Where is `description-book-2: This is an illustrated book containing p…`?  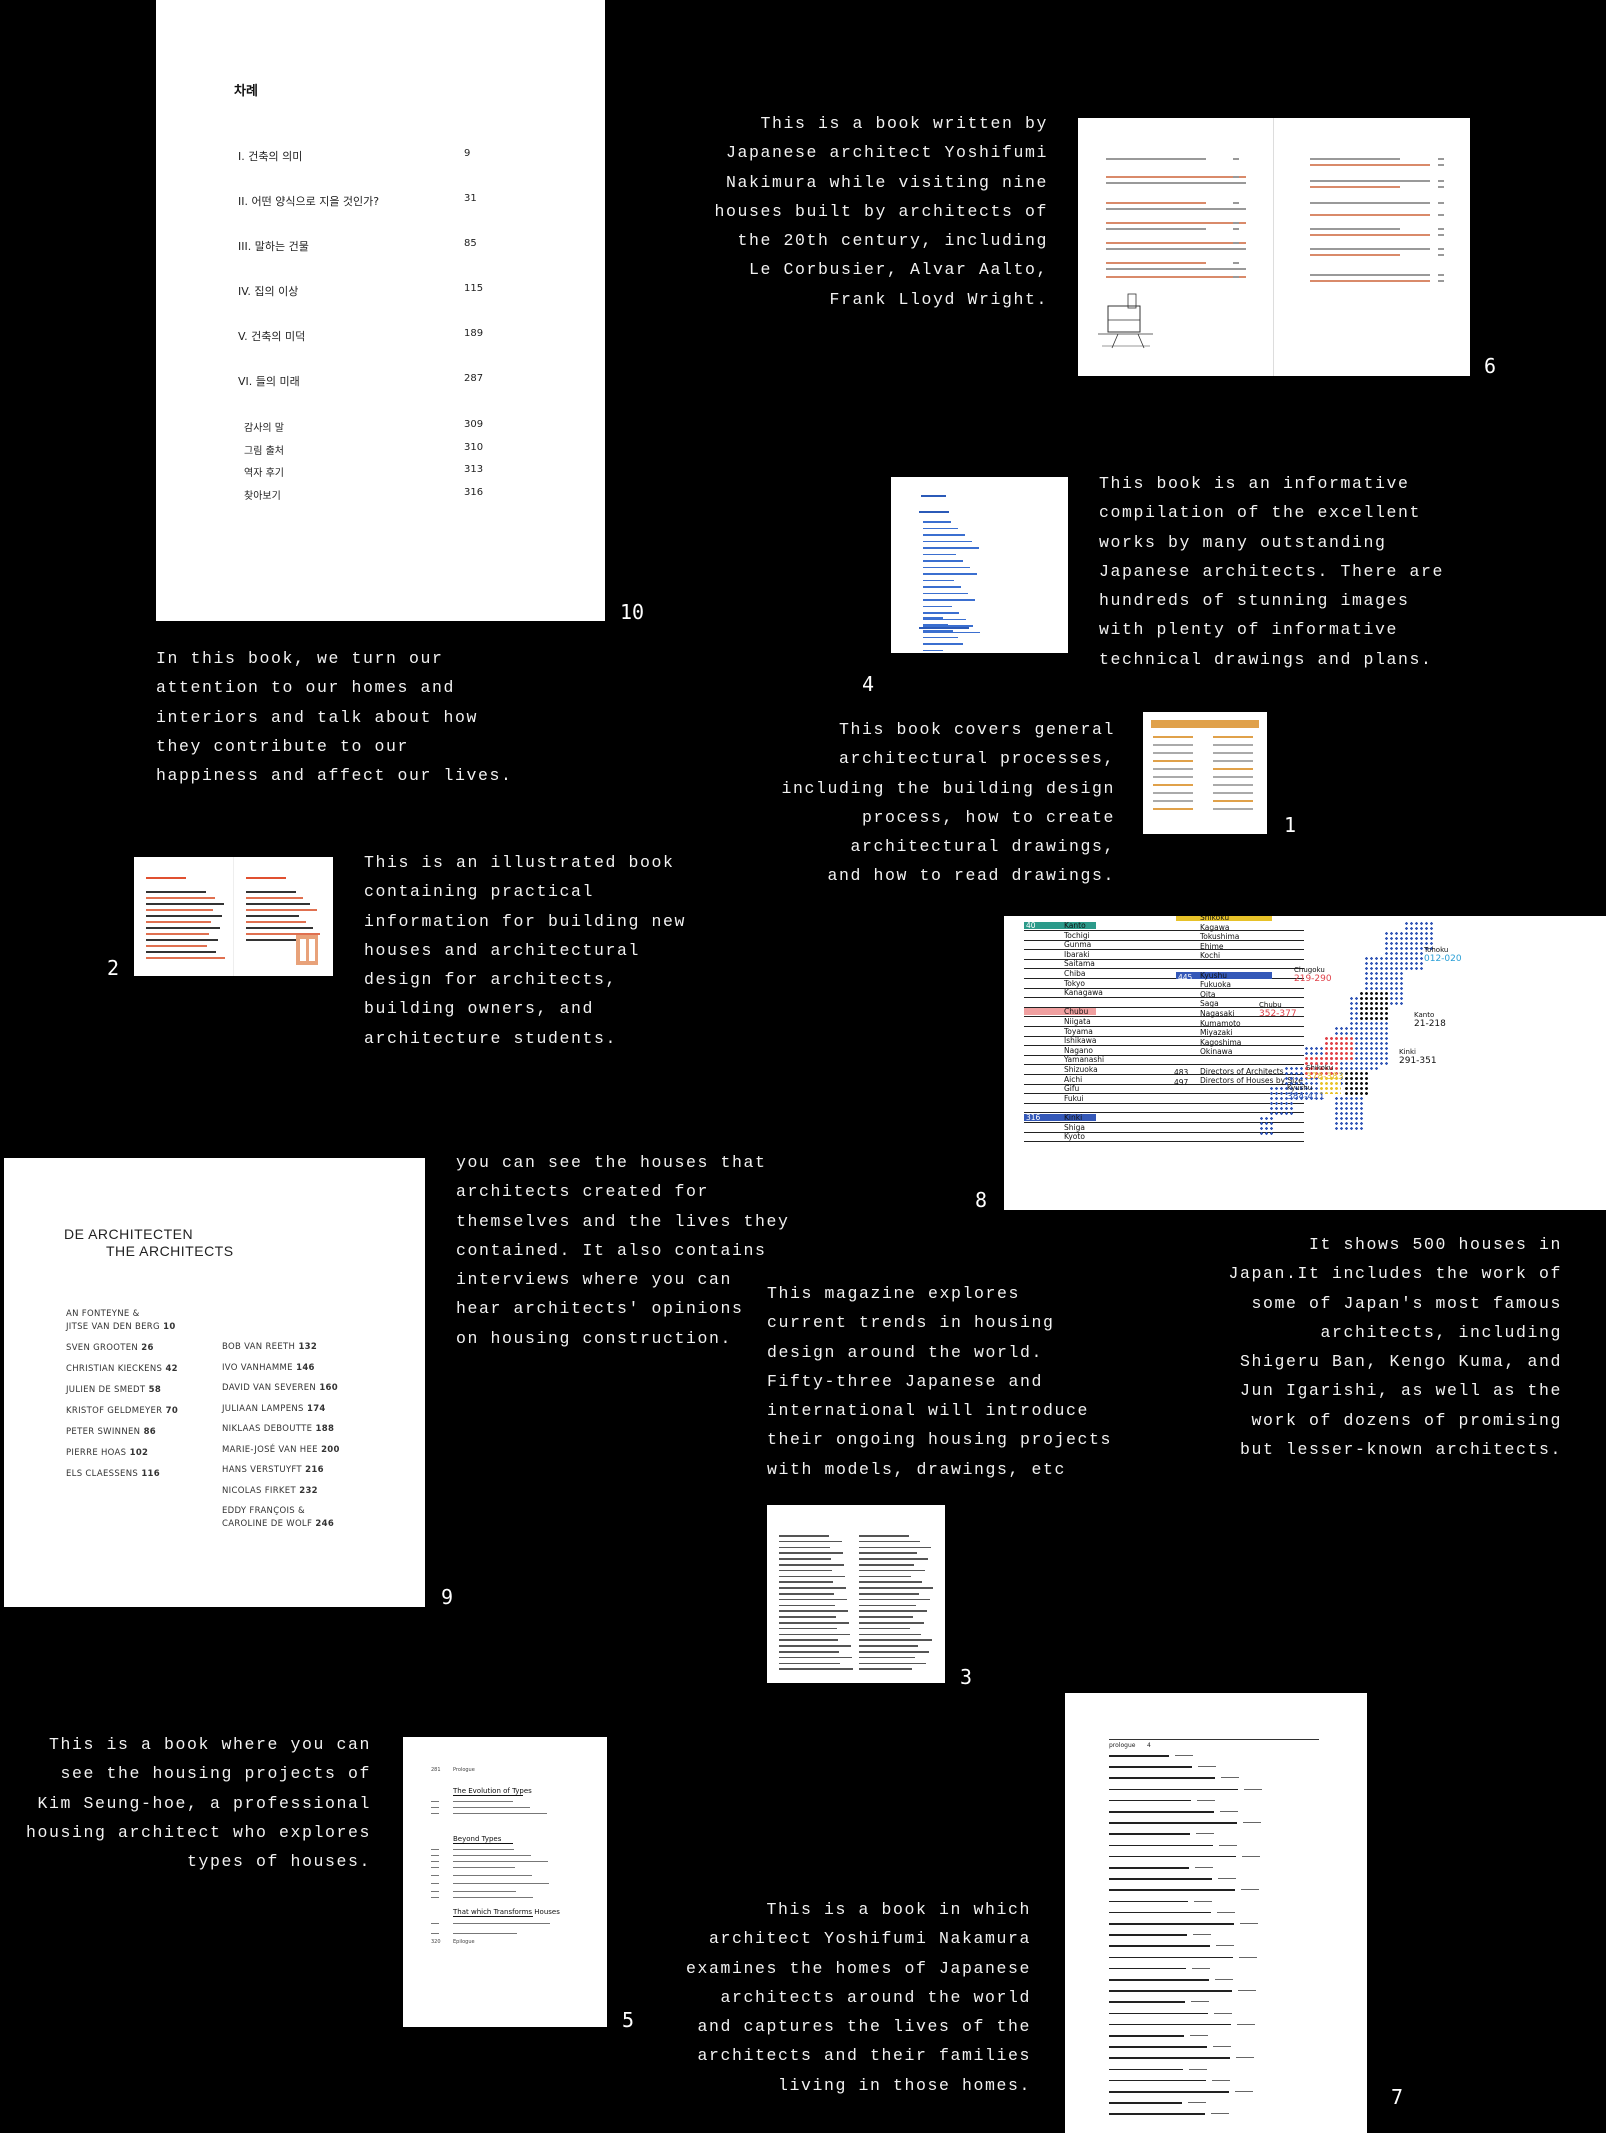
description-book-2: This is an illustrated book containing p… is located at coordinates (525, 950).